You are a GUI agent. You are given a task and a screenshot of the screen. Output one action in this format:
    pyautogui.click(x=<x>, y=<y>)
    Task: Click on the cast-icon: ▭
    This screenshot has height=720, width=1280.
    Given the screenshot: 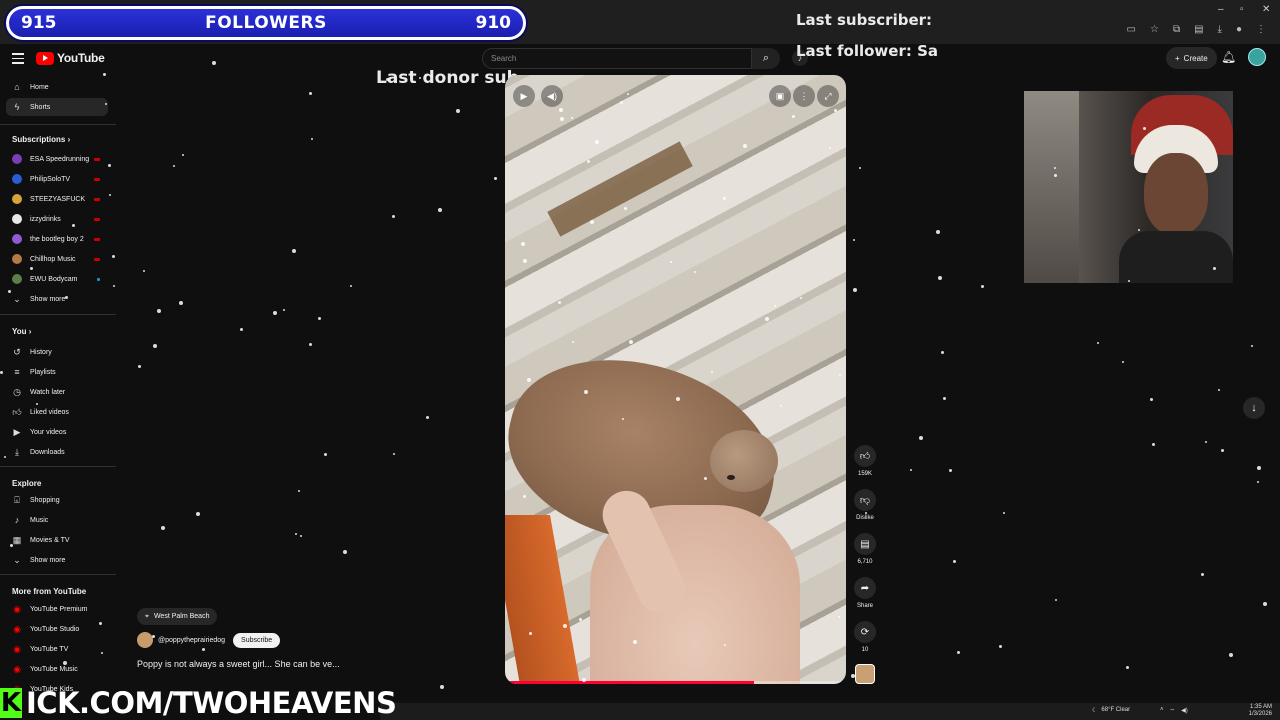 What is the action you would take?
    pyautogui.click(x=1131, y=29)
    